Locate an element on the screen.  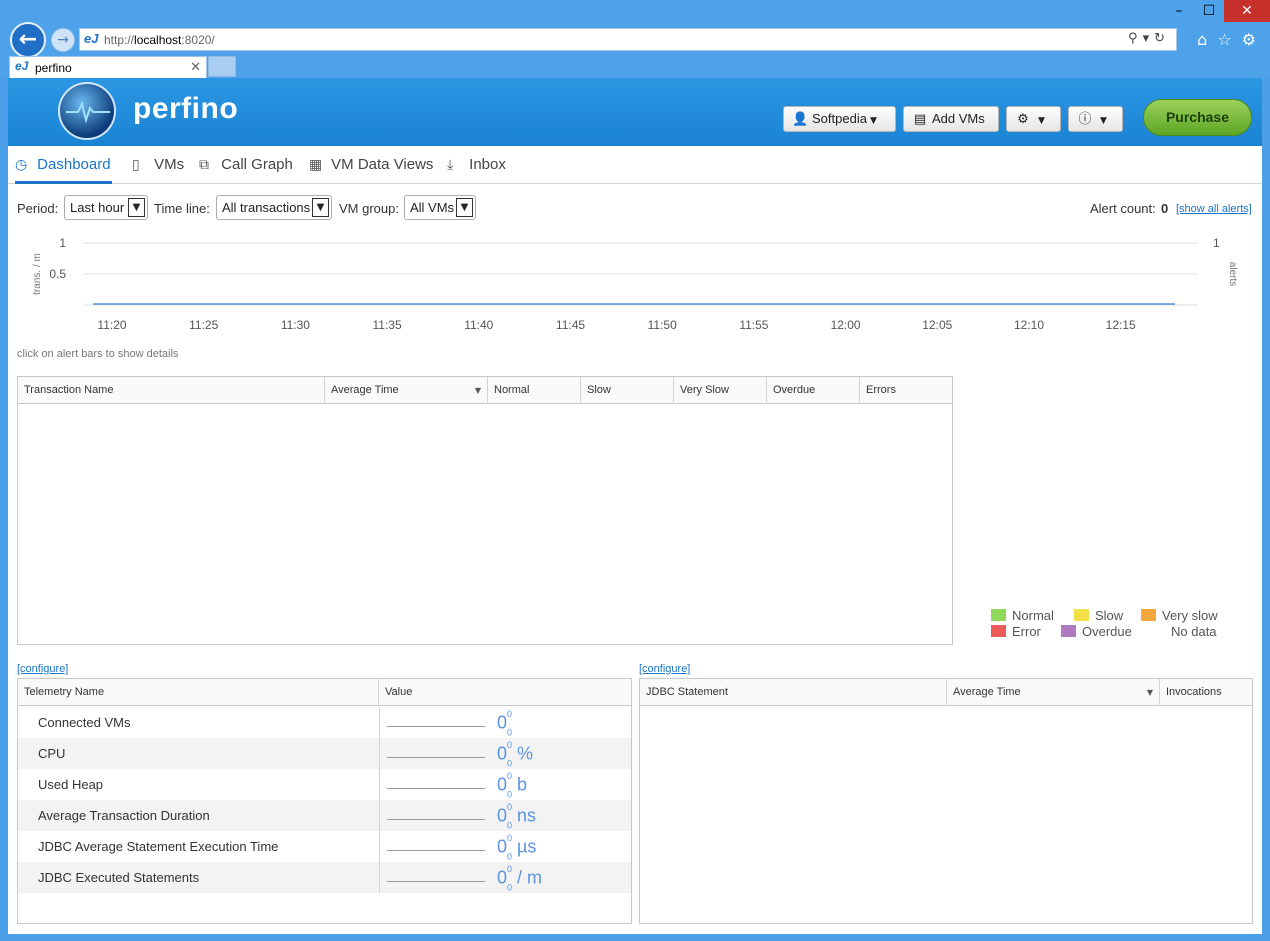
legend-very-slow: Very slow is located at coordinates (1179, 615).